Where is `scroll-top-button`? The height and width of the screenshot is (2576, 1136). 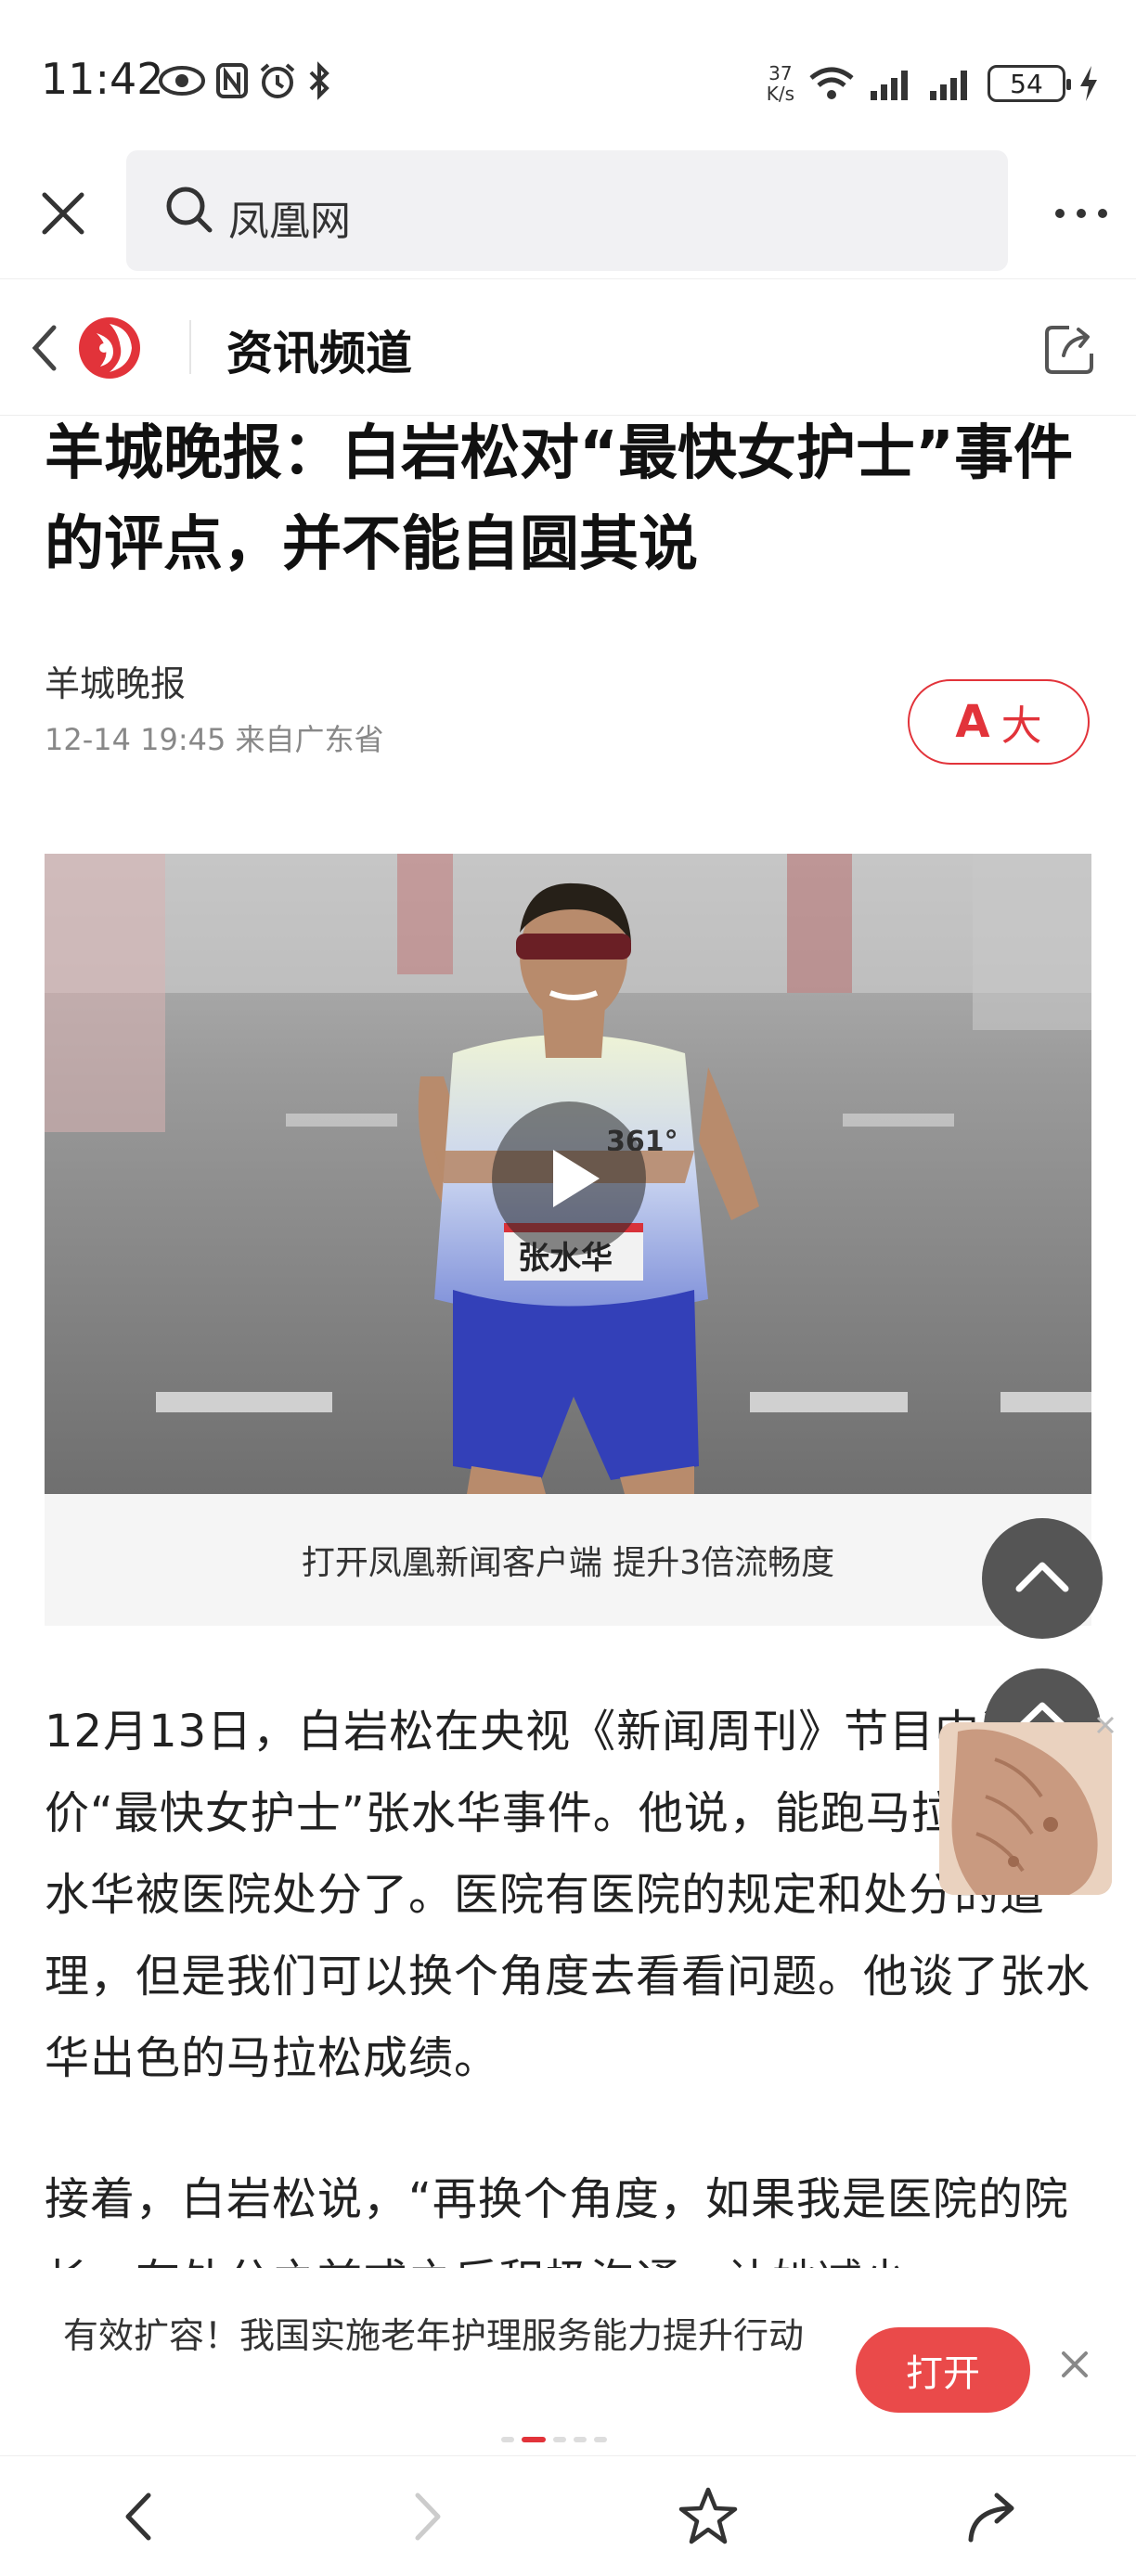 scroll-top-button is located at coordinates (1042, 1578).